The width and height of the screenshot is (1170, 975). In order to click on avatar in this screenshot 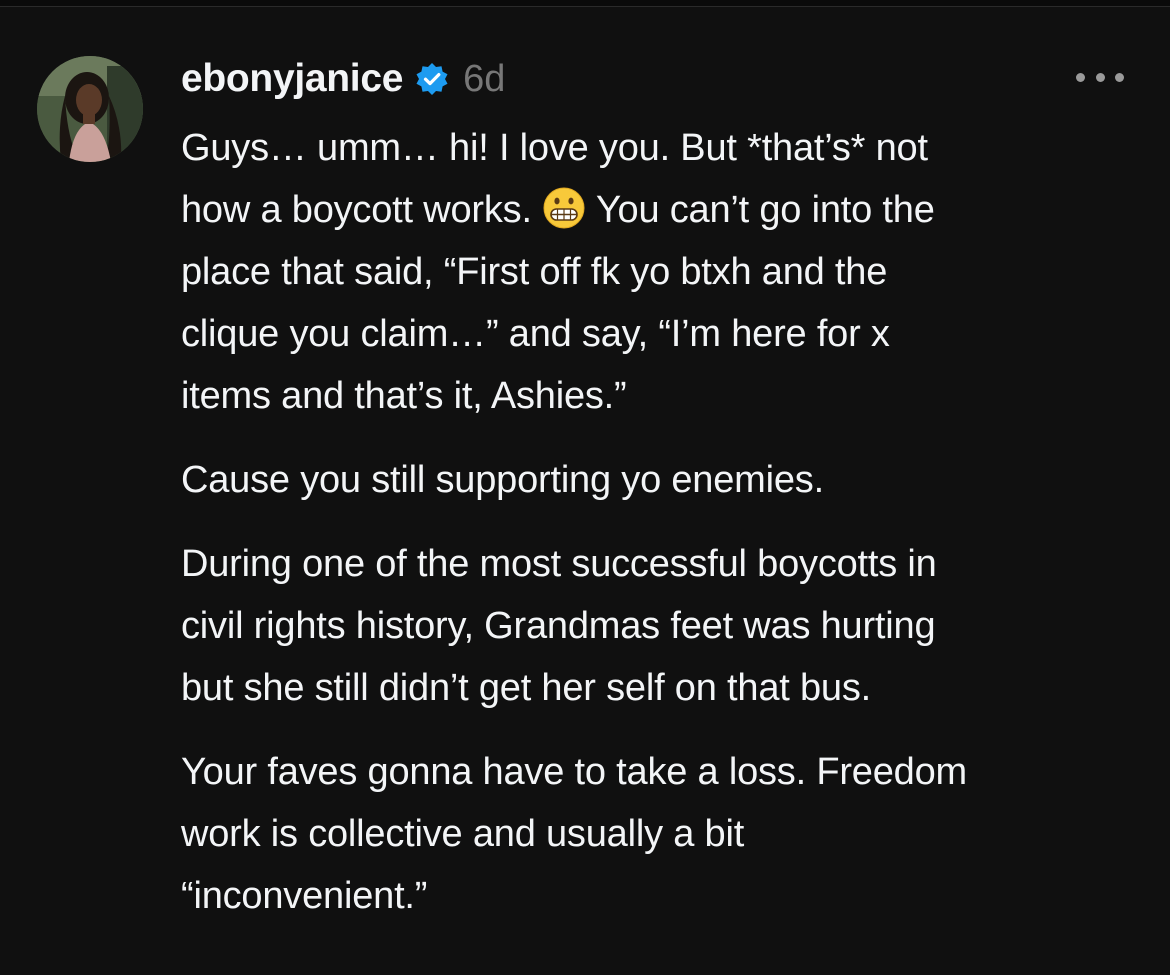, I will do `click(90, 109)`.